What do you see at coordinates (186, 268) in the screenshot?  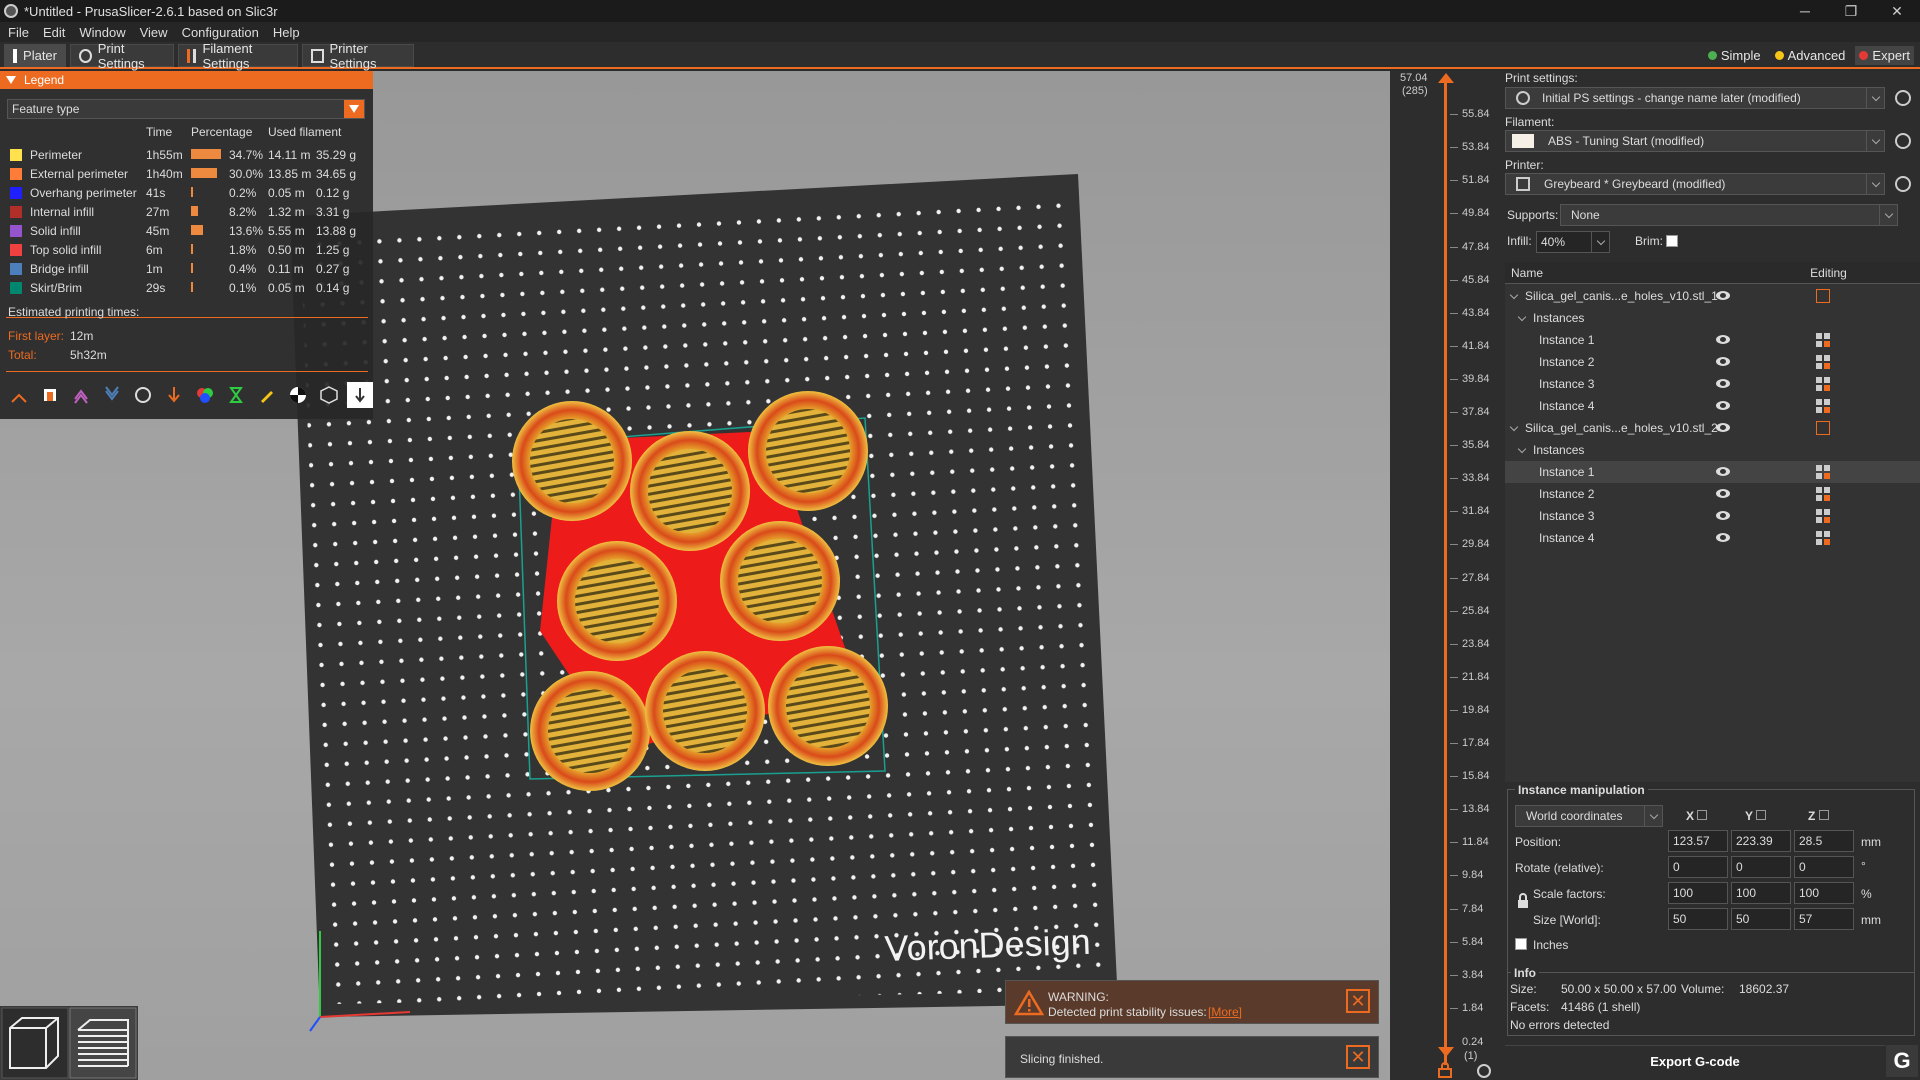 I see `legend-row: Bridge infill 1m 0.4% 0.11 m 0.27 g` at bounding box center [186, 268].